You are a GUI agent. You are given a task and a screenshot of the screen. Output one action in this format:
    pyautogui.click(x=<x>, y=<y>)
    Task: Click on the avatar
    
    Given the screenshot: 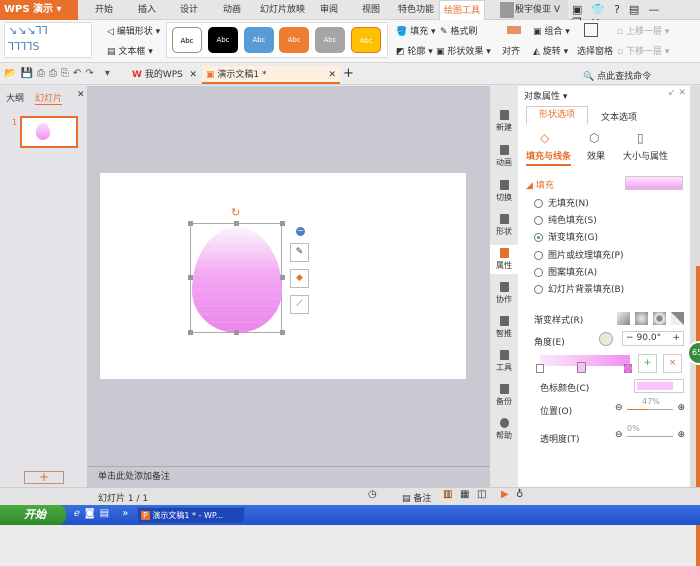 What is the action you would take?
    pyautogui.click(x=507, y=10)
    